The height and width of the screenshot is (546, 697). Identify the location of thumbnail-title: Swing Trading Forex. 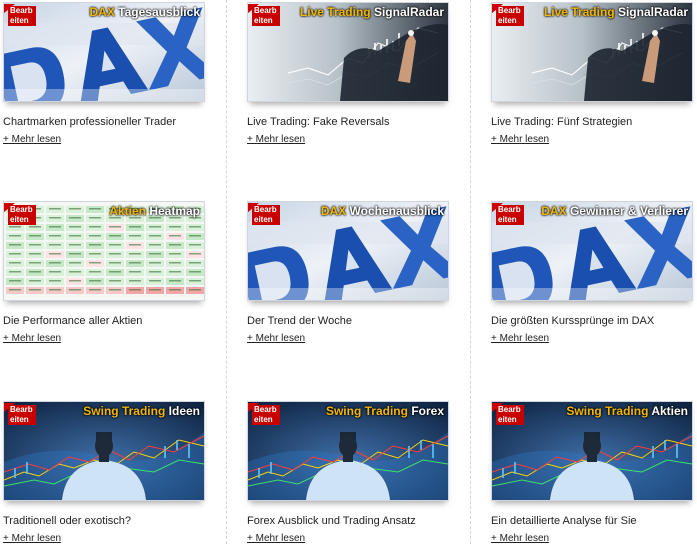
(385, 411).